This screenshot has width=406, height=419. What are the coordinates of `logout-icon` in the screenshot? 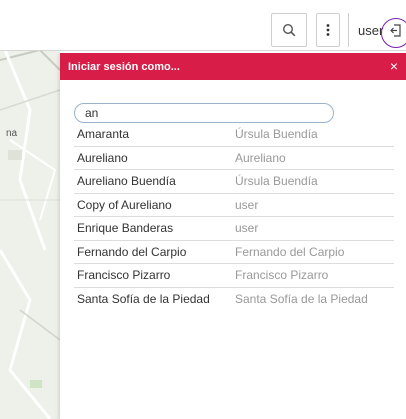 It's located at (396, 30).